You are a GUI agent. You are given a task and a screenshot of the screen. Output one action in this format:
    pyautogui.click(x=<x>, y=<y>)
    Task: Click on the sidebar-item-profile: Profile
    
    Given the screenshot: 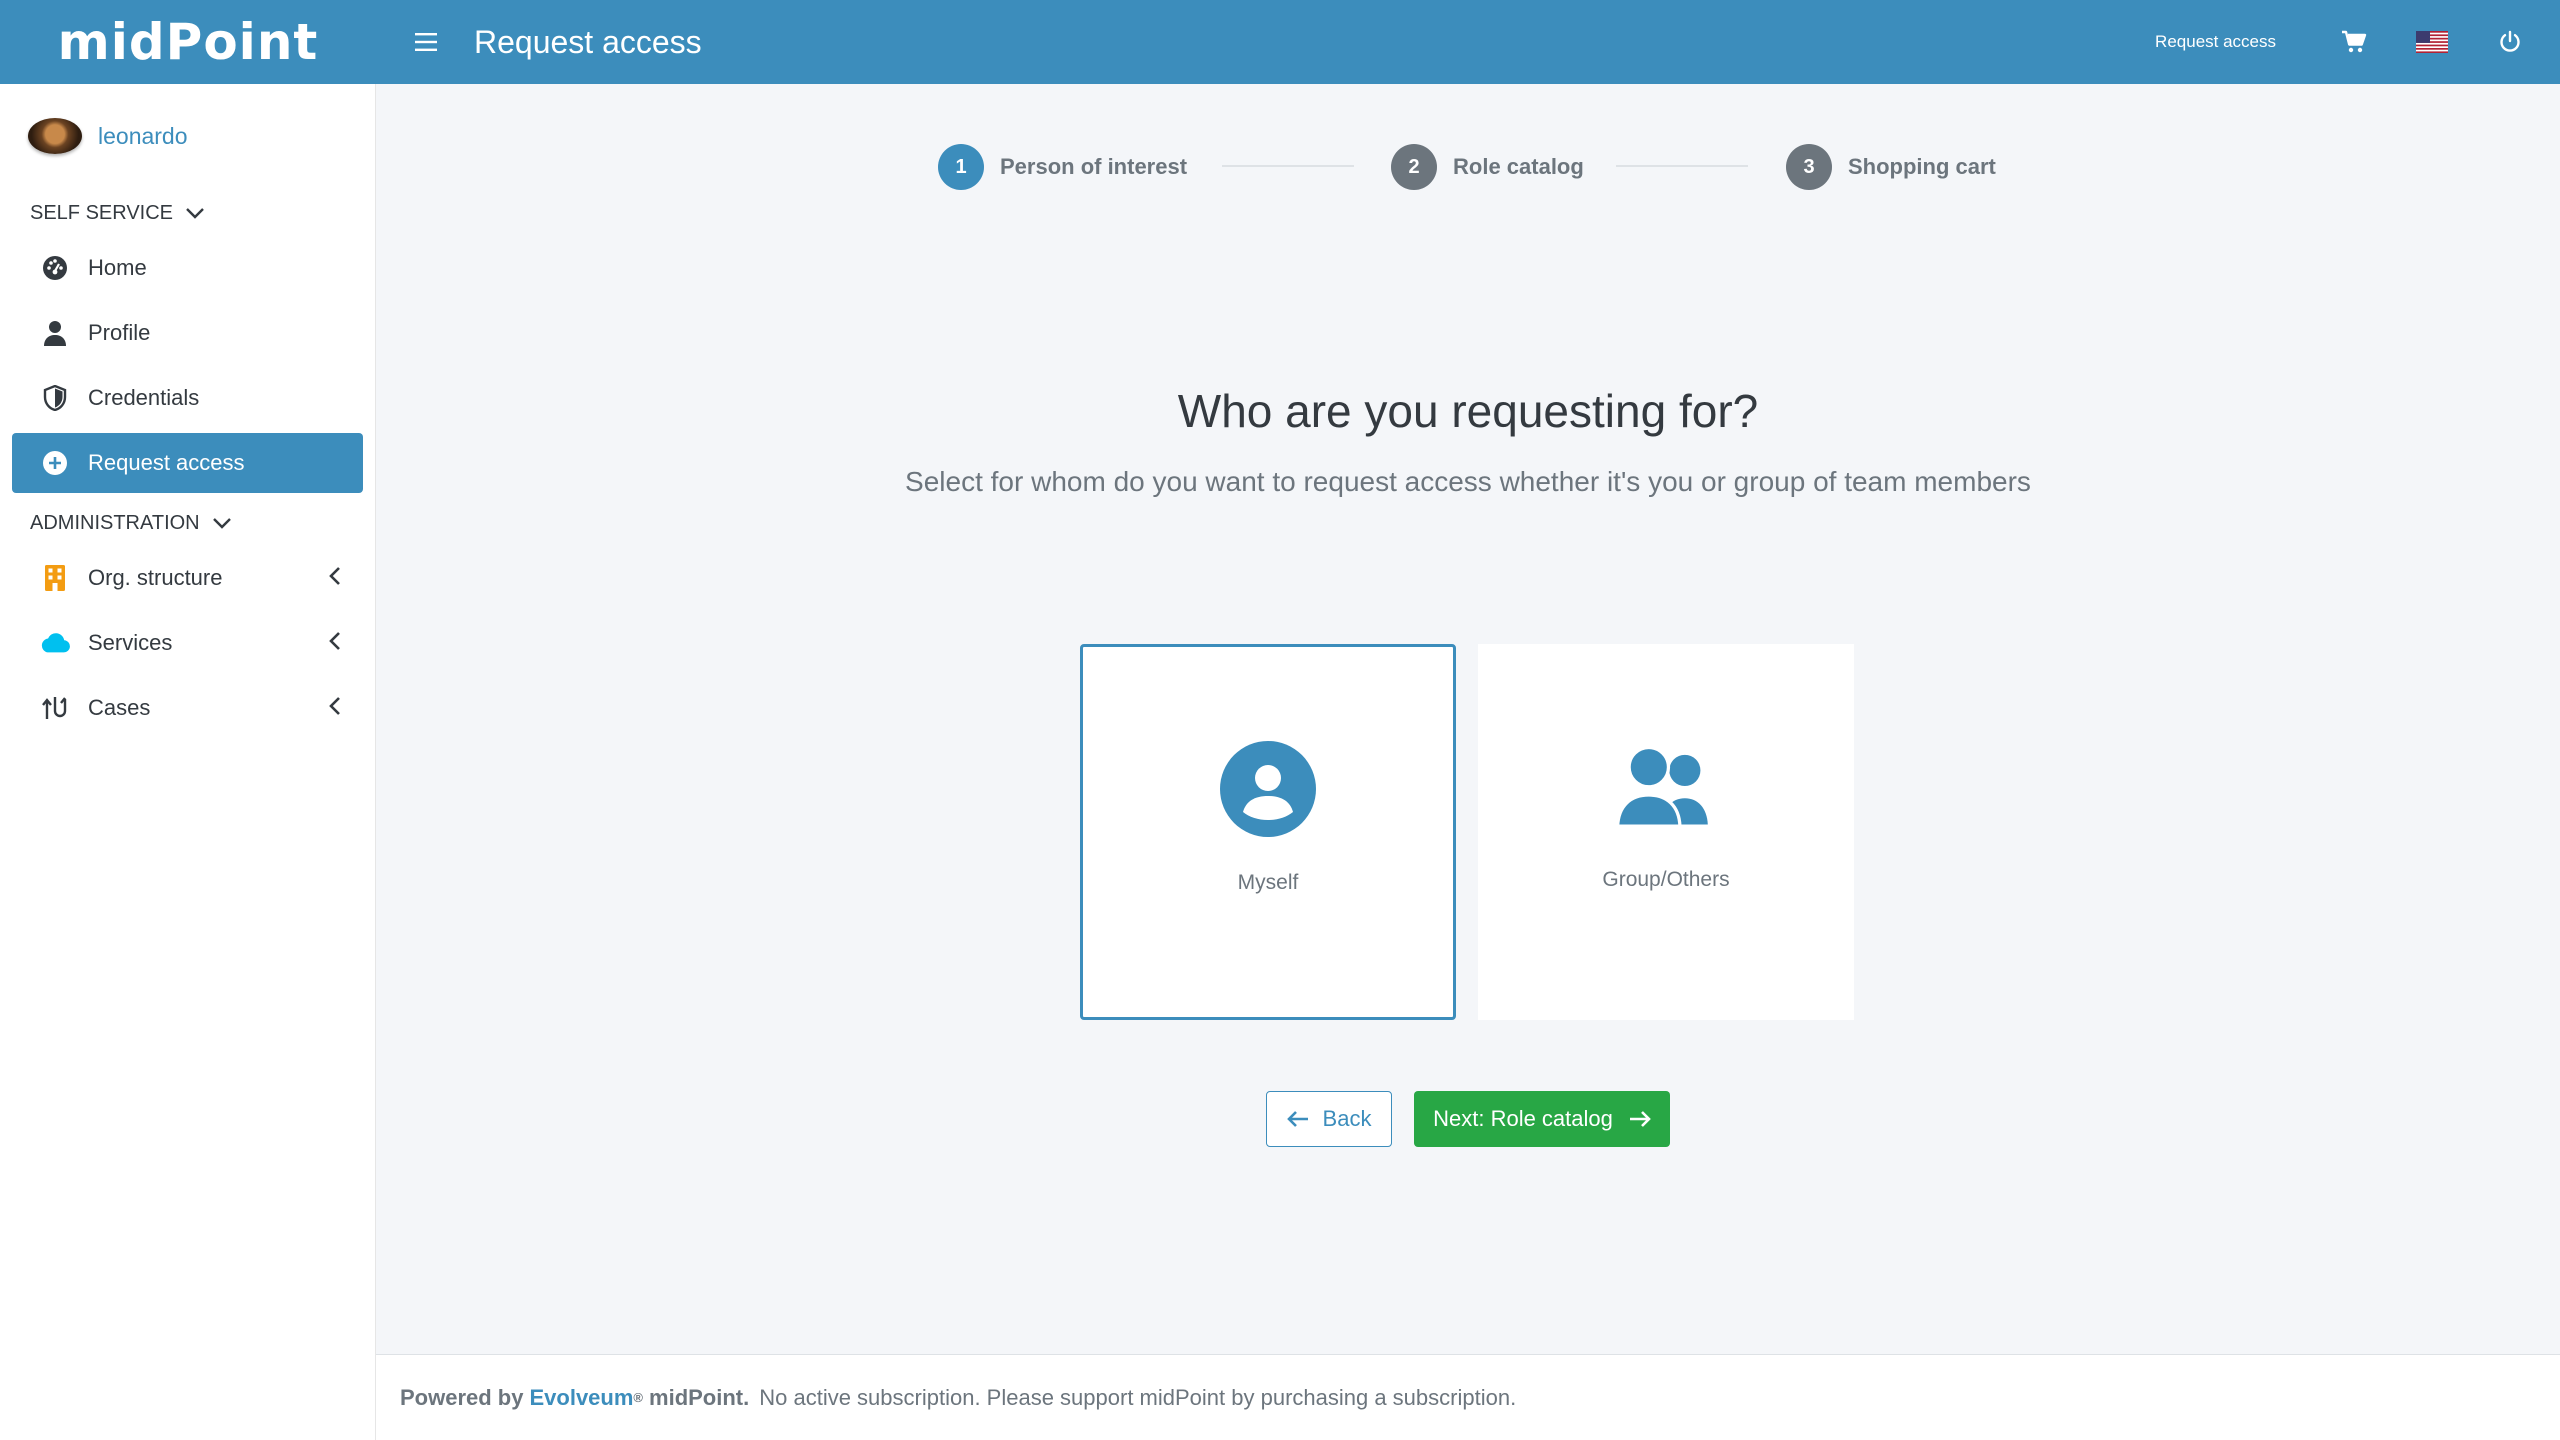 What is the action you would take?
    pyautogui.click(x=187, y=333)
    